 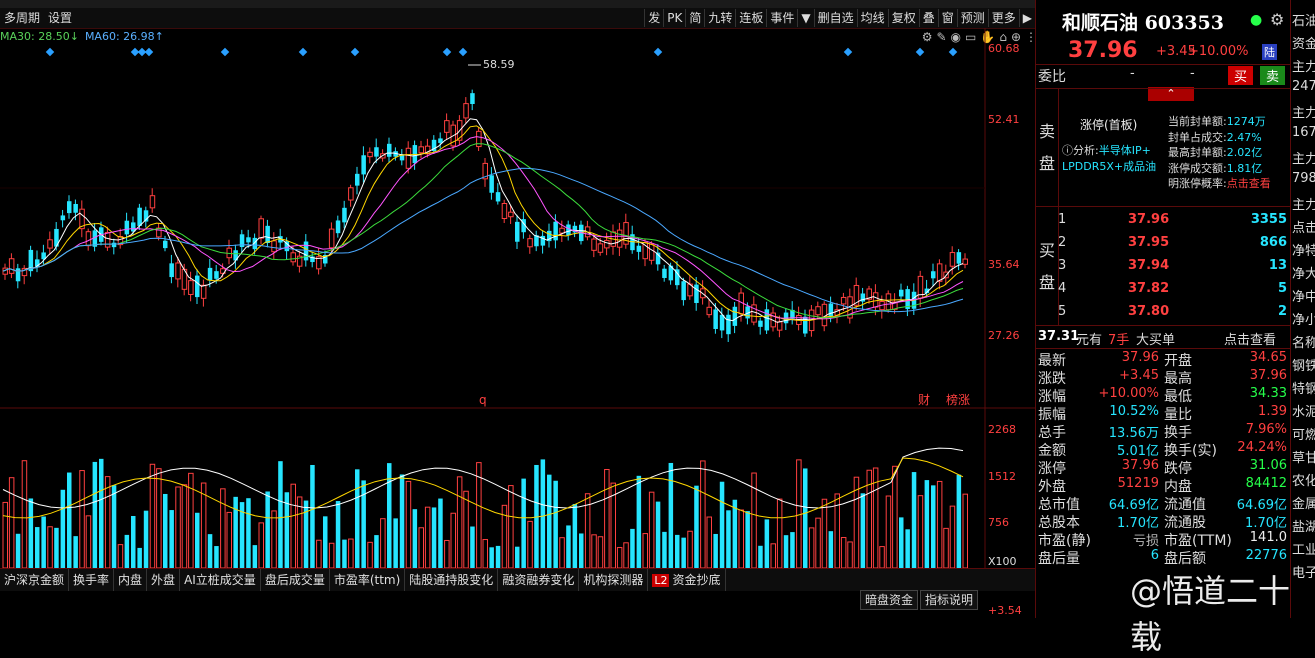 What do you see at coordinates (1163, 244) in the screenshot?
I see `bid-row: 2 37.95 866` at bounding box center [1163, 244].